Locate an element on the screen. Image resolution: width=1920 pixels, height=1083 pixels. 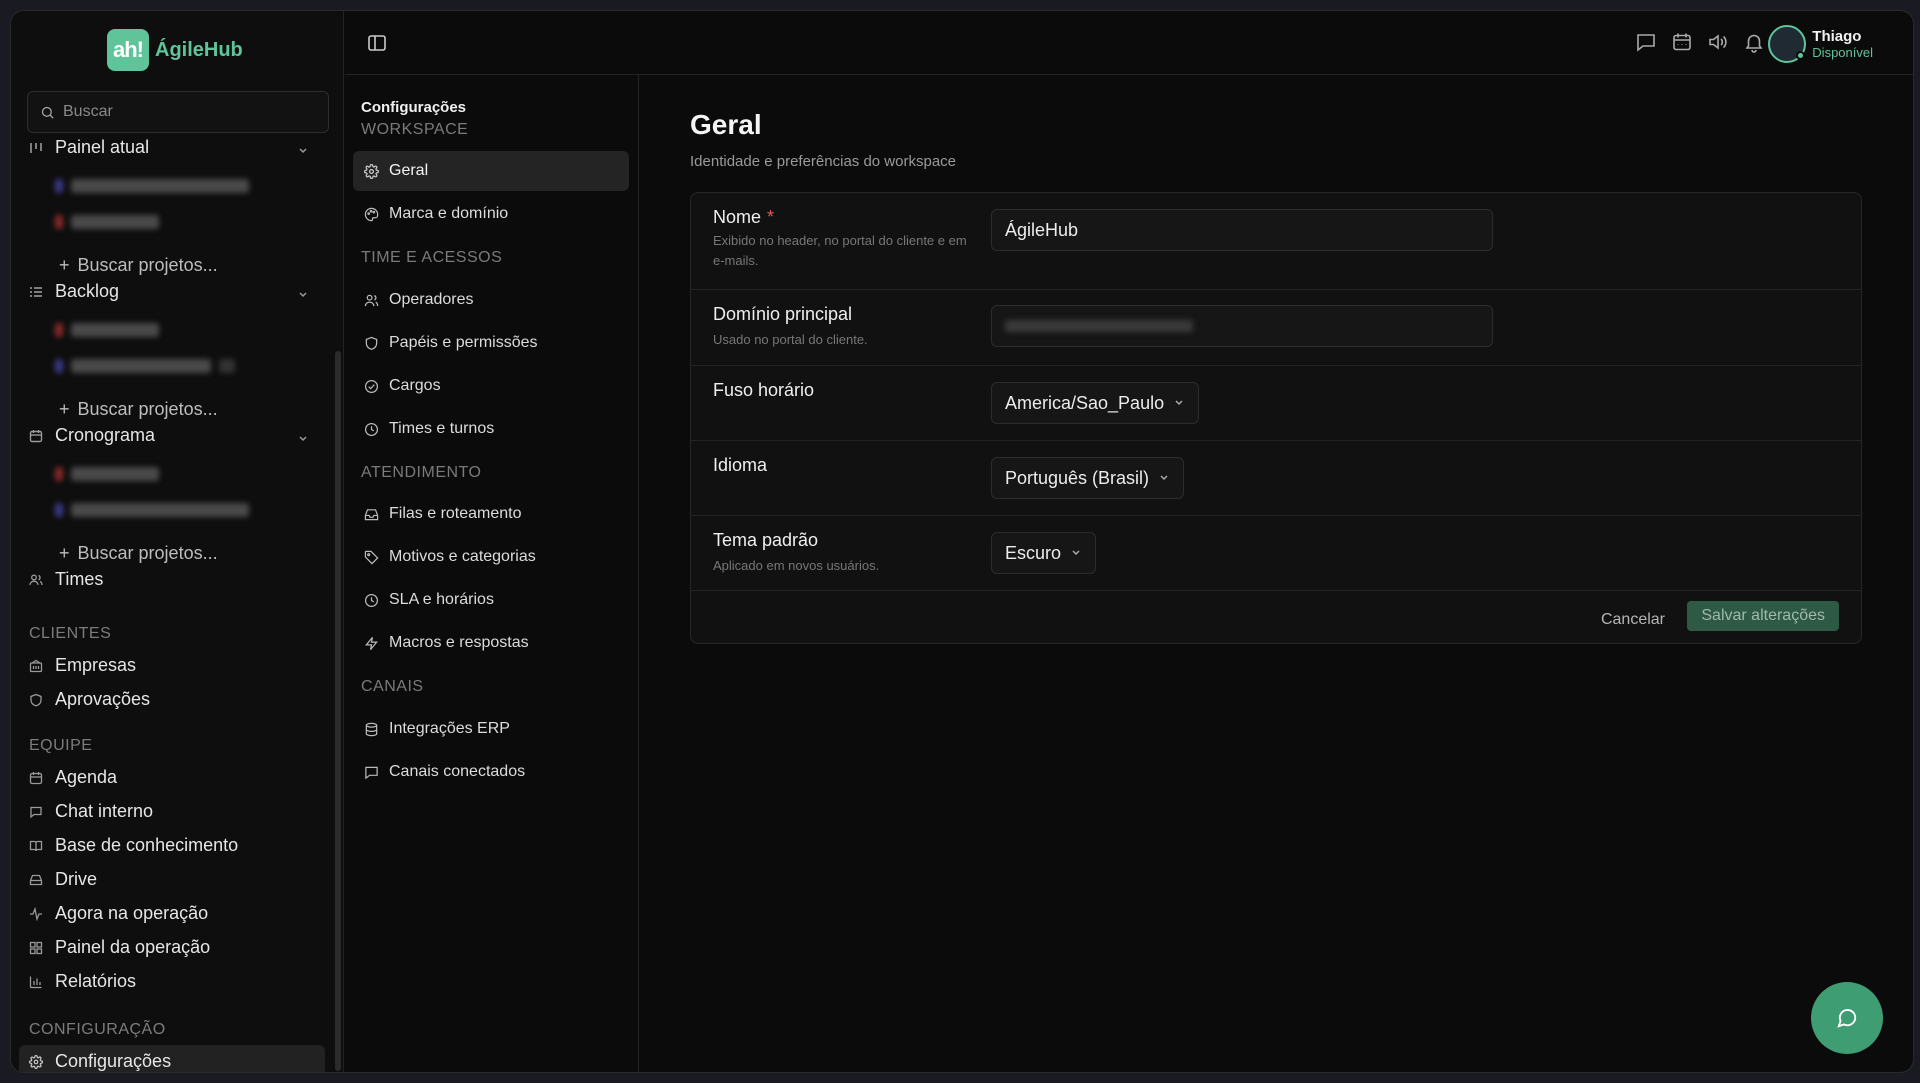
settings-item-filas: Filas e roteamento is located at coordinates (491, 514).